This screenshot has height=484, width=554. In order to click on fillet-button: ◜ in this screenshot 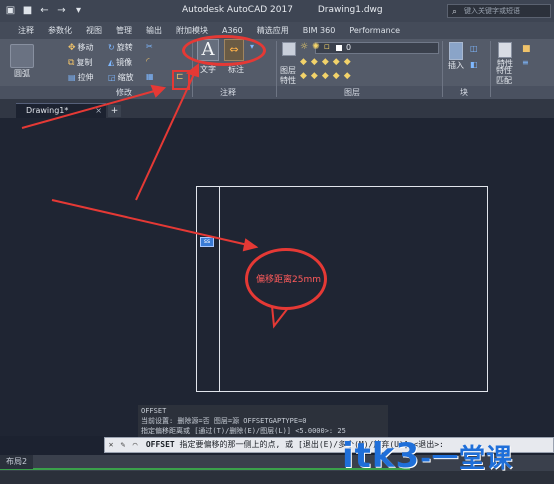, I will do `click(148, 62)`.